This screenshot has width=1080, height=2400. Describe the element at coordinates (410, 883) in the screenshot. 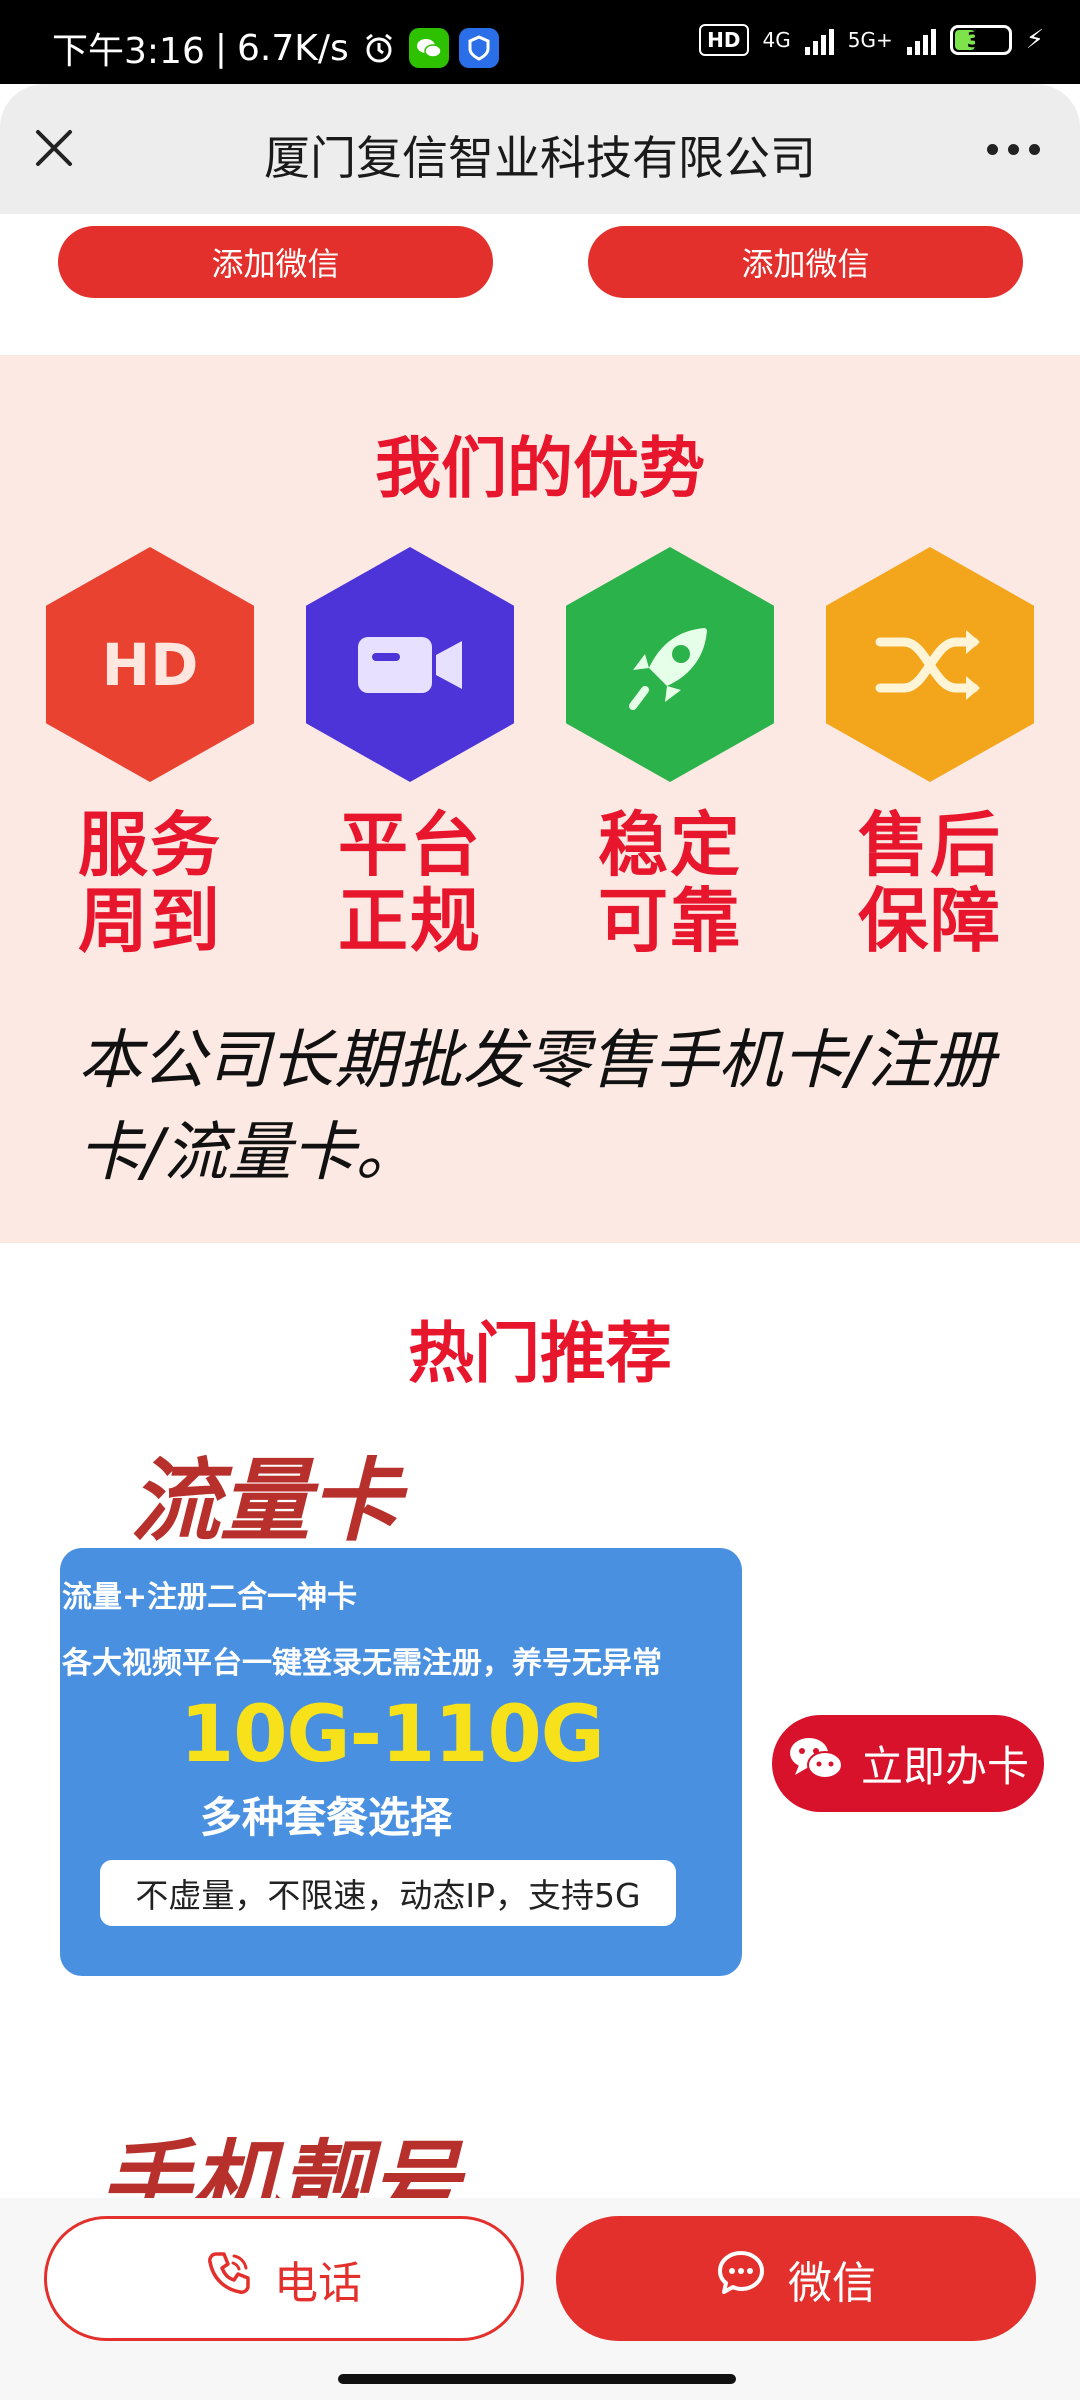

I see `advantage-label: 平台 正规` at that location.